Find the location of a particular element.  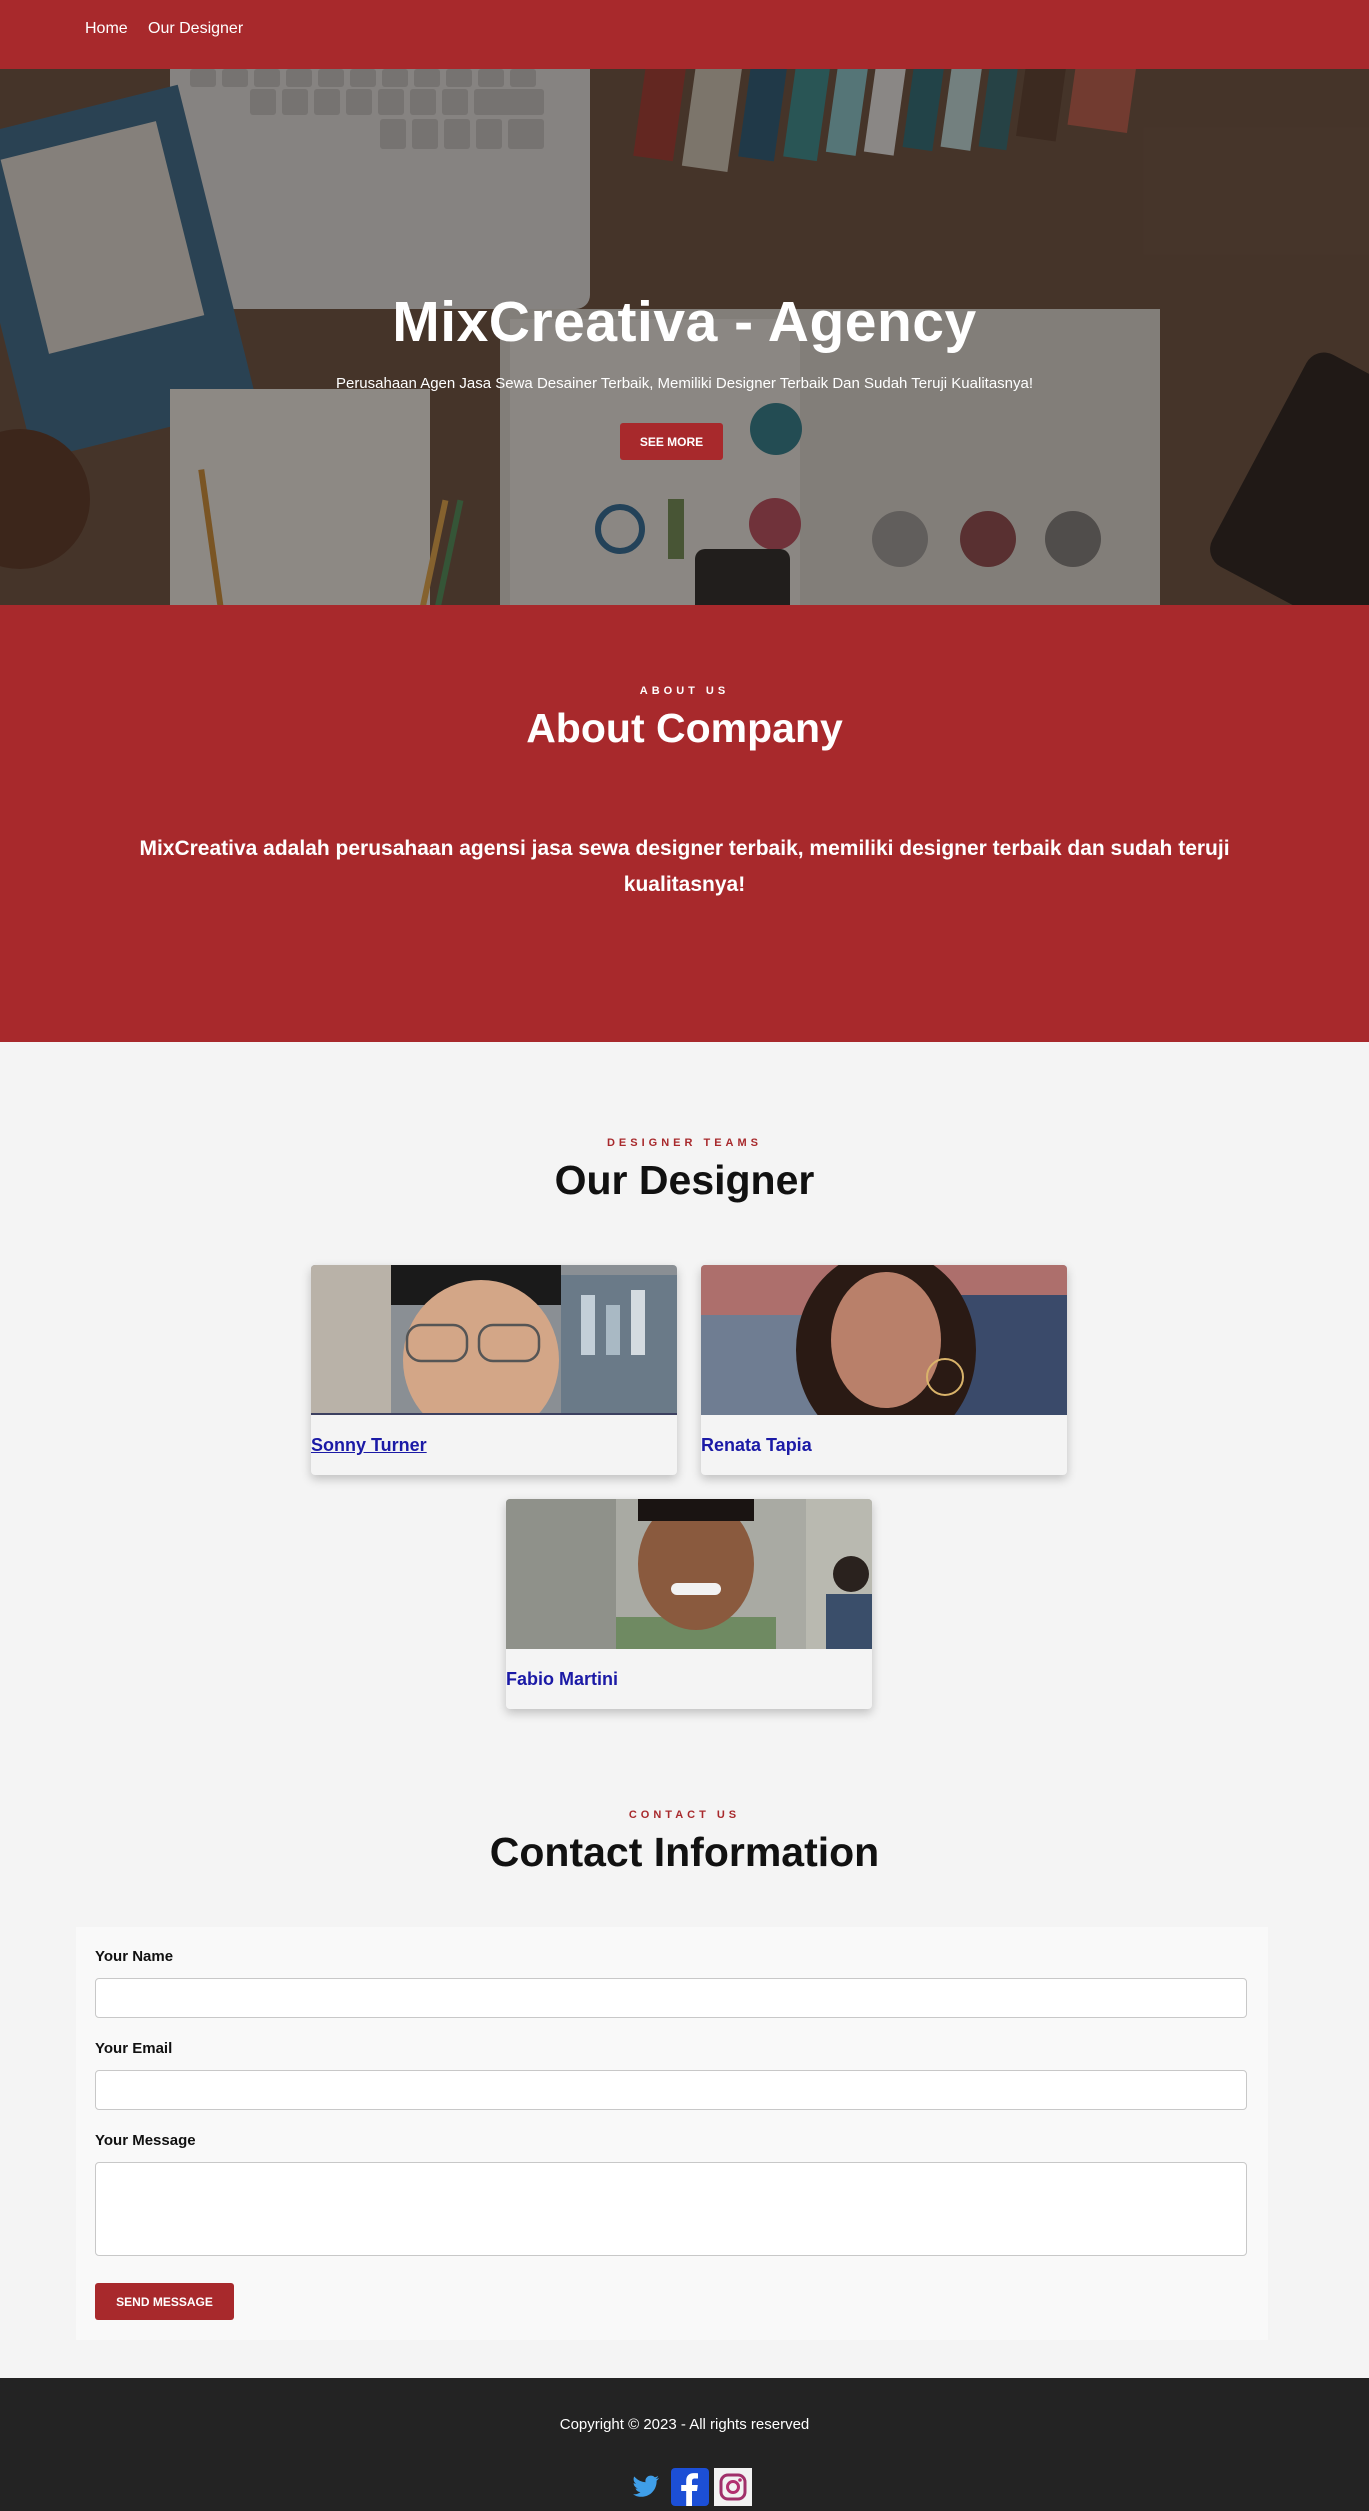

designer-name: Fabio Martini is located at coordinates (562, 1679).